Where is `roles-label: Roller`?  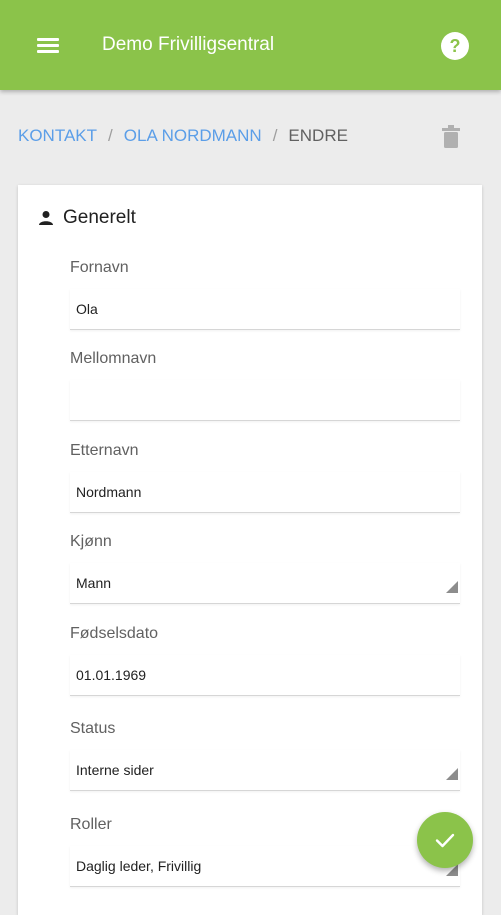
roles-label: Roller is located at coordinates (91, 824).